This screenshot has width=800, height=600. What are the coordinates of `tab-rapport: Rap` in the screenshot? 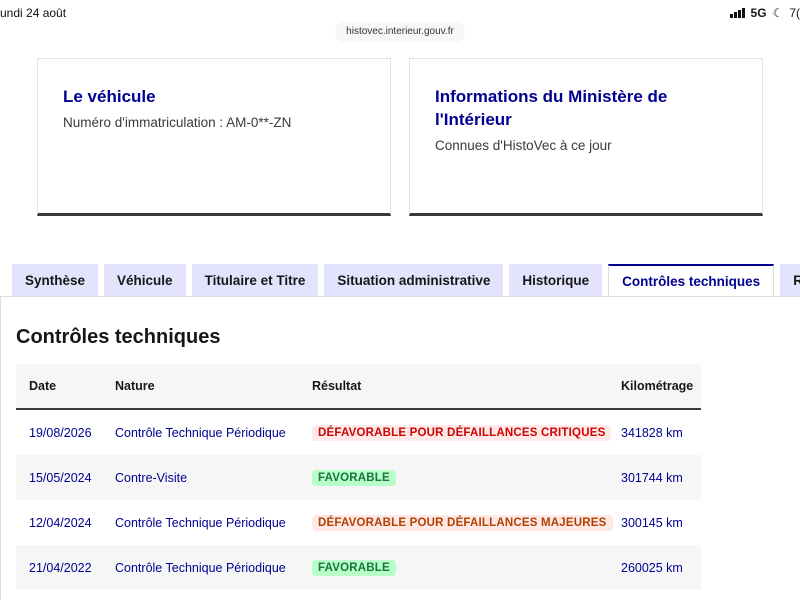 It's located at (790, 280).